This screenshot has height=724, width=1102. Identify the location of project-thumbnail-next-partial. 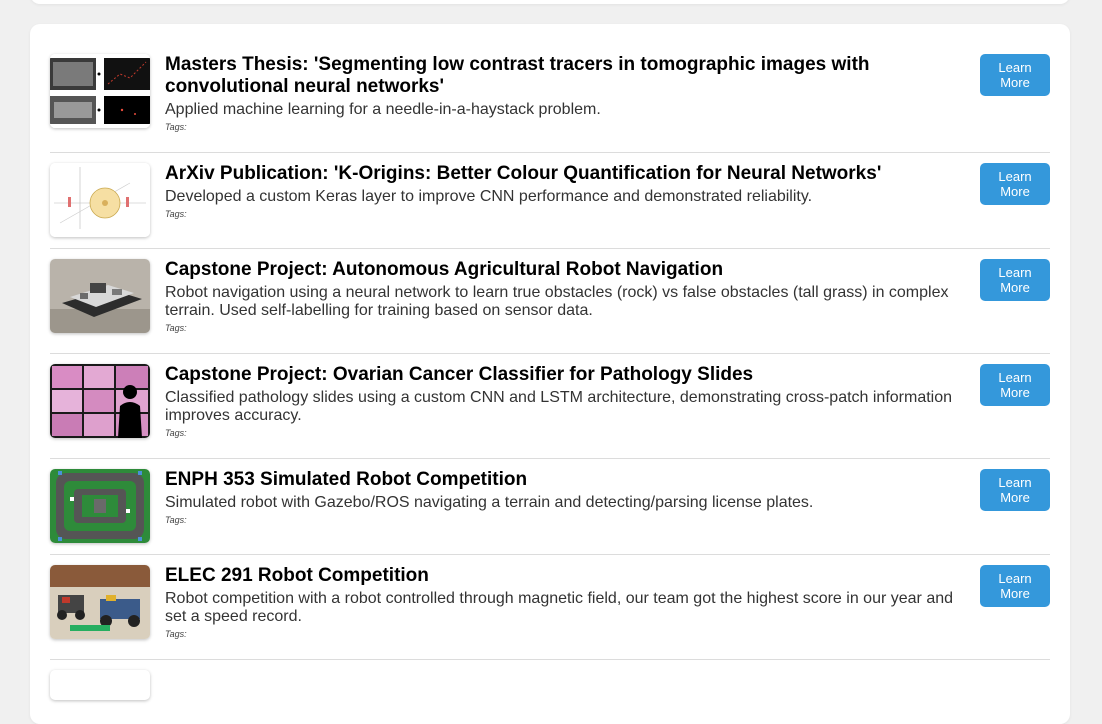
(100, 685).